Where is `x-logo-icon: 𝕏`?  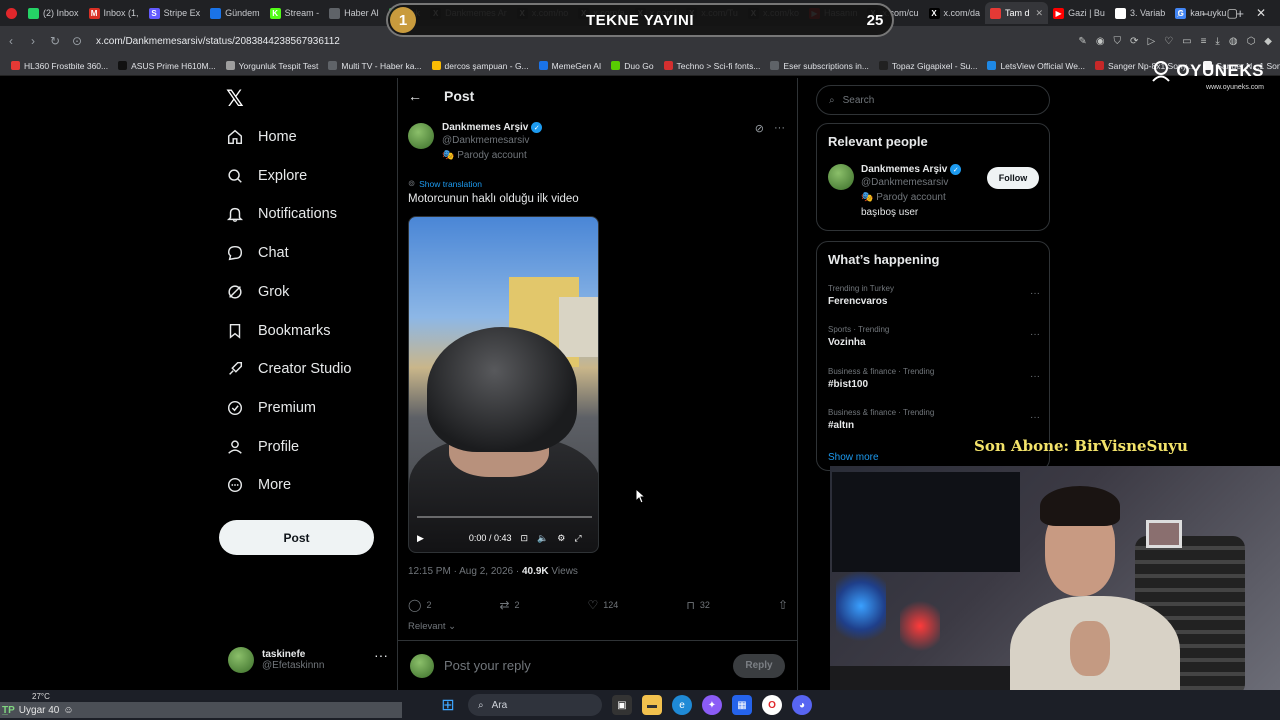 x-logo-icon: 𝕏 is located at coordinates (235, 99).